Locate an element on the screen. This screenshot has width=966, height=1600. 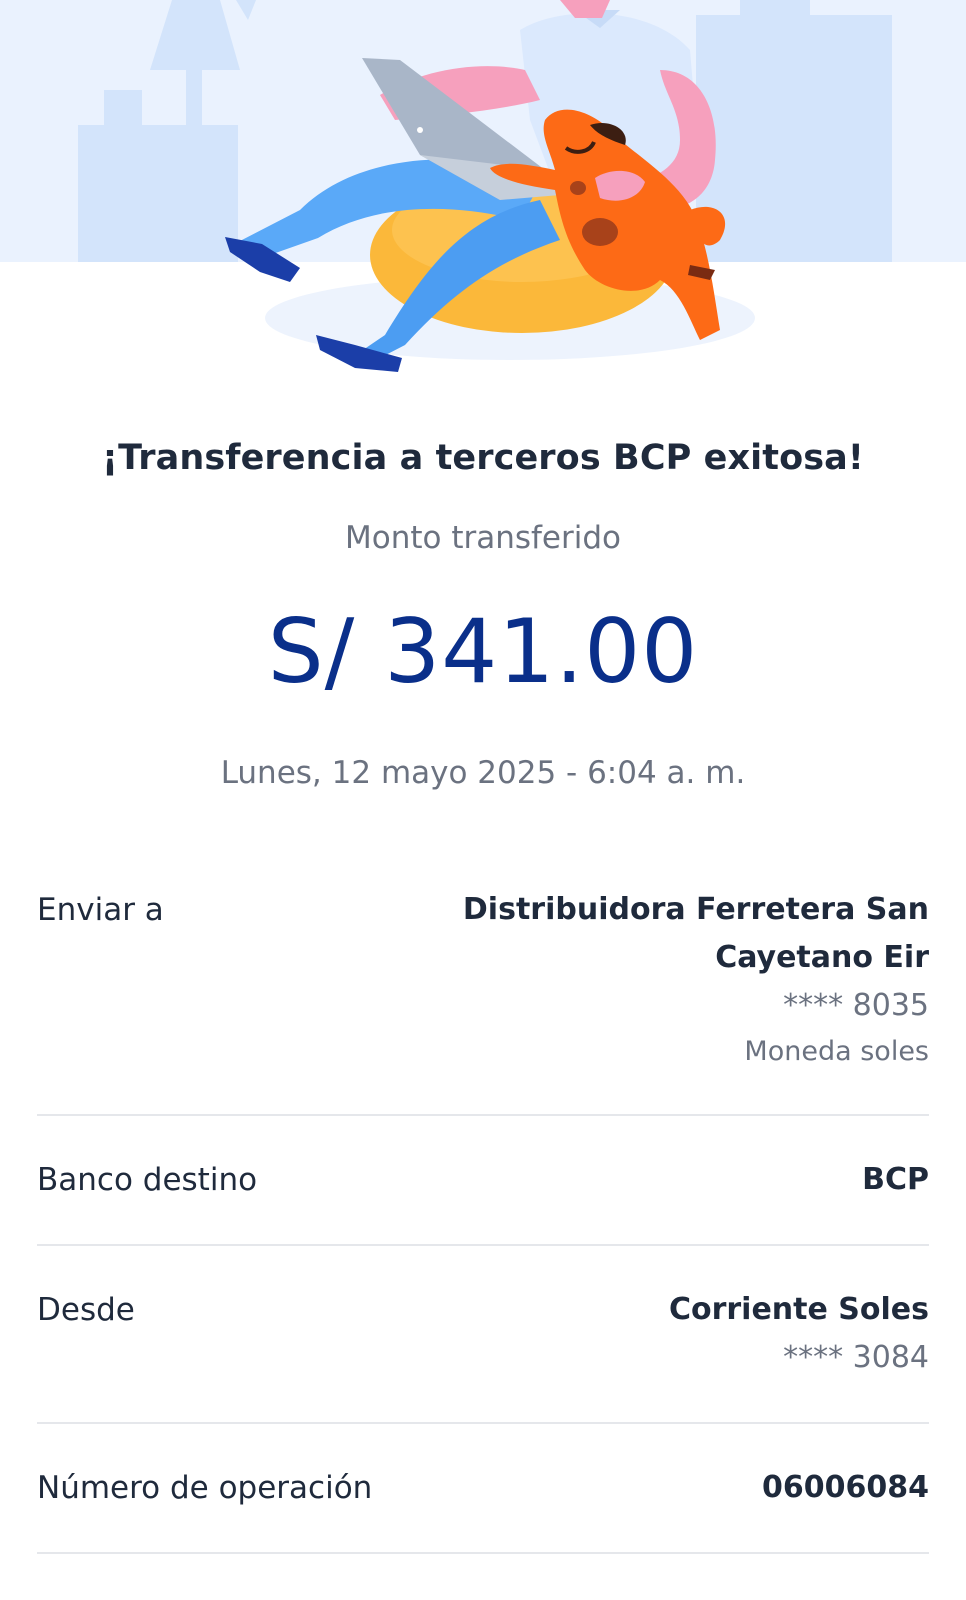
detail-row-desde: Desde Corriente Soles **** 3084 is located at coordinates (483, 1335).